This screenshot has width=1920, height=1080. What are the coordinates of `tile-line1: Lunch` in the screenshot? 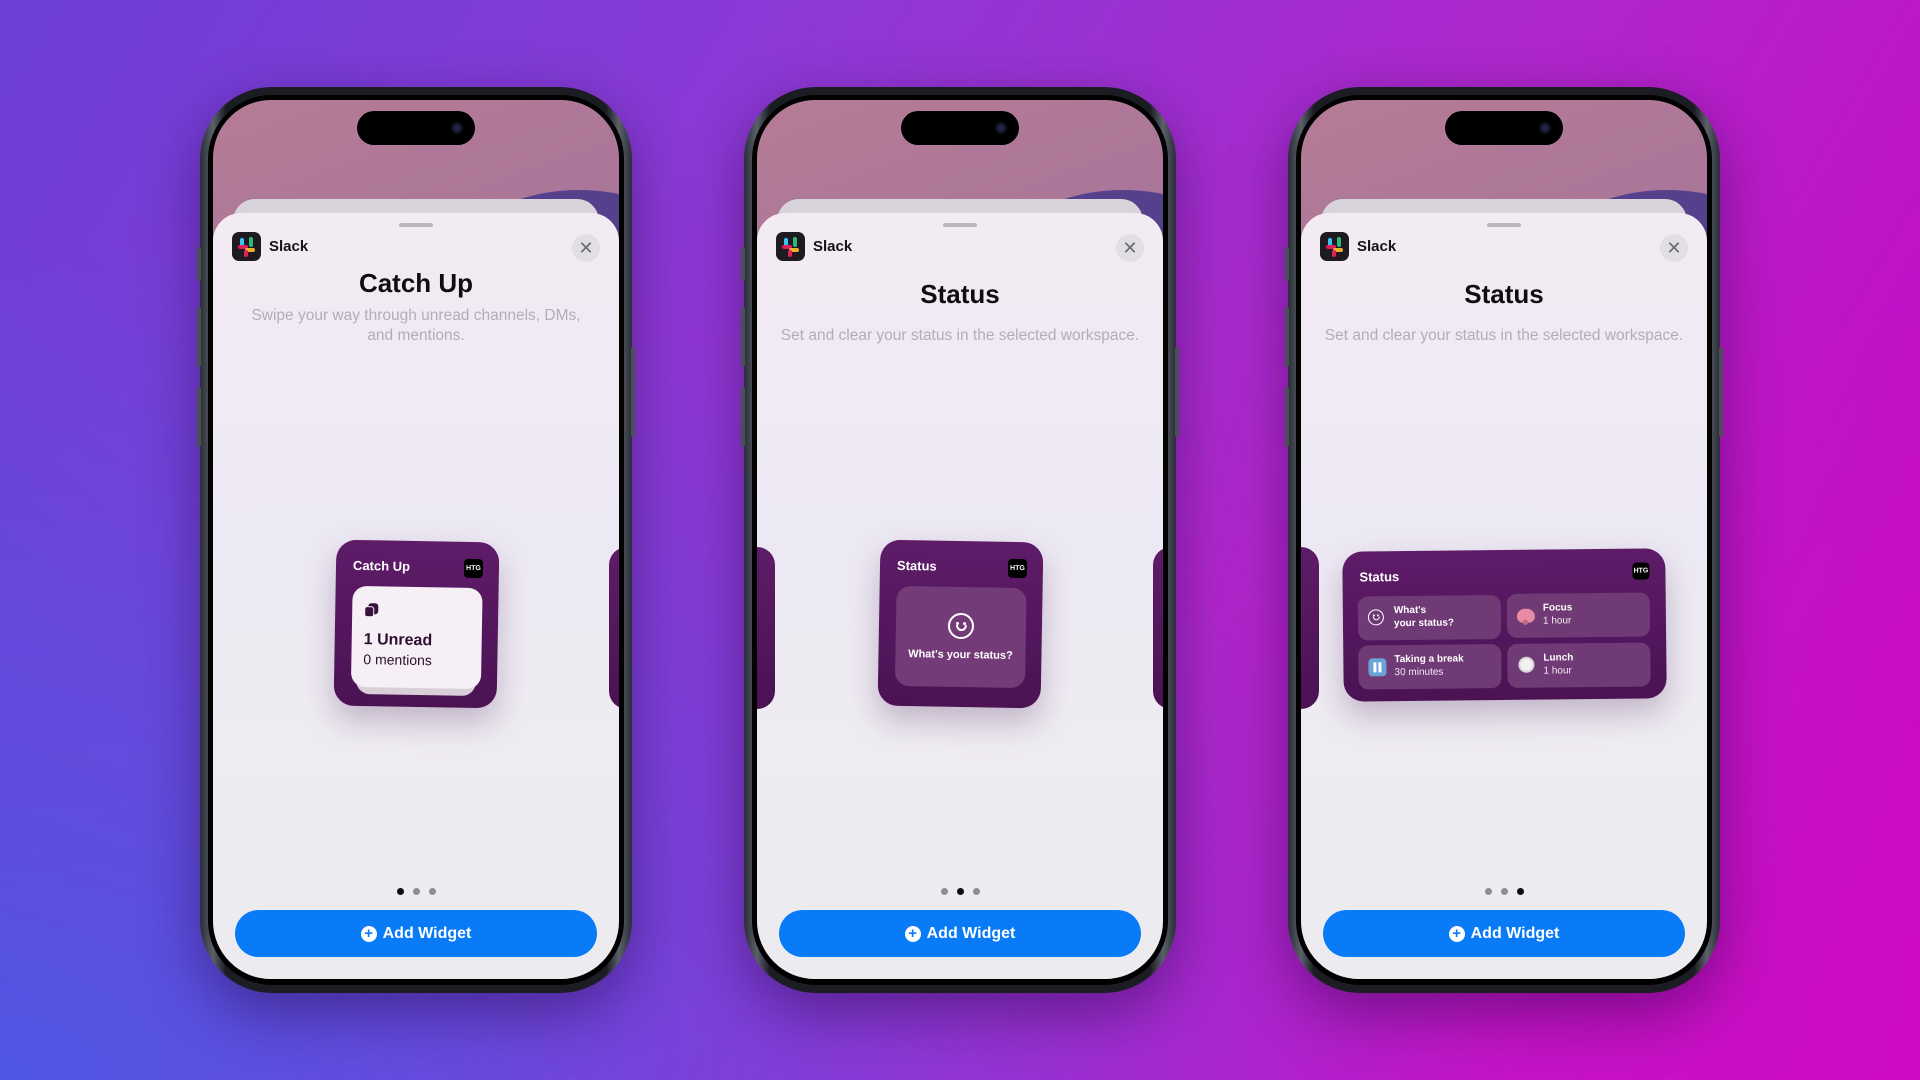 It's located at (1558, 658).